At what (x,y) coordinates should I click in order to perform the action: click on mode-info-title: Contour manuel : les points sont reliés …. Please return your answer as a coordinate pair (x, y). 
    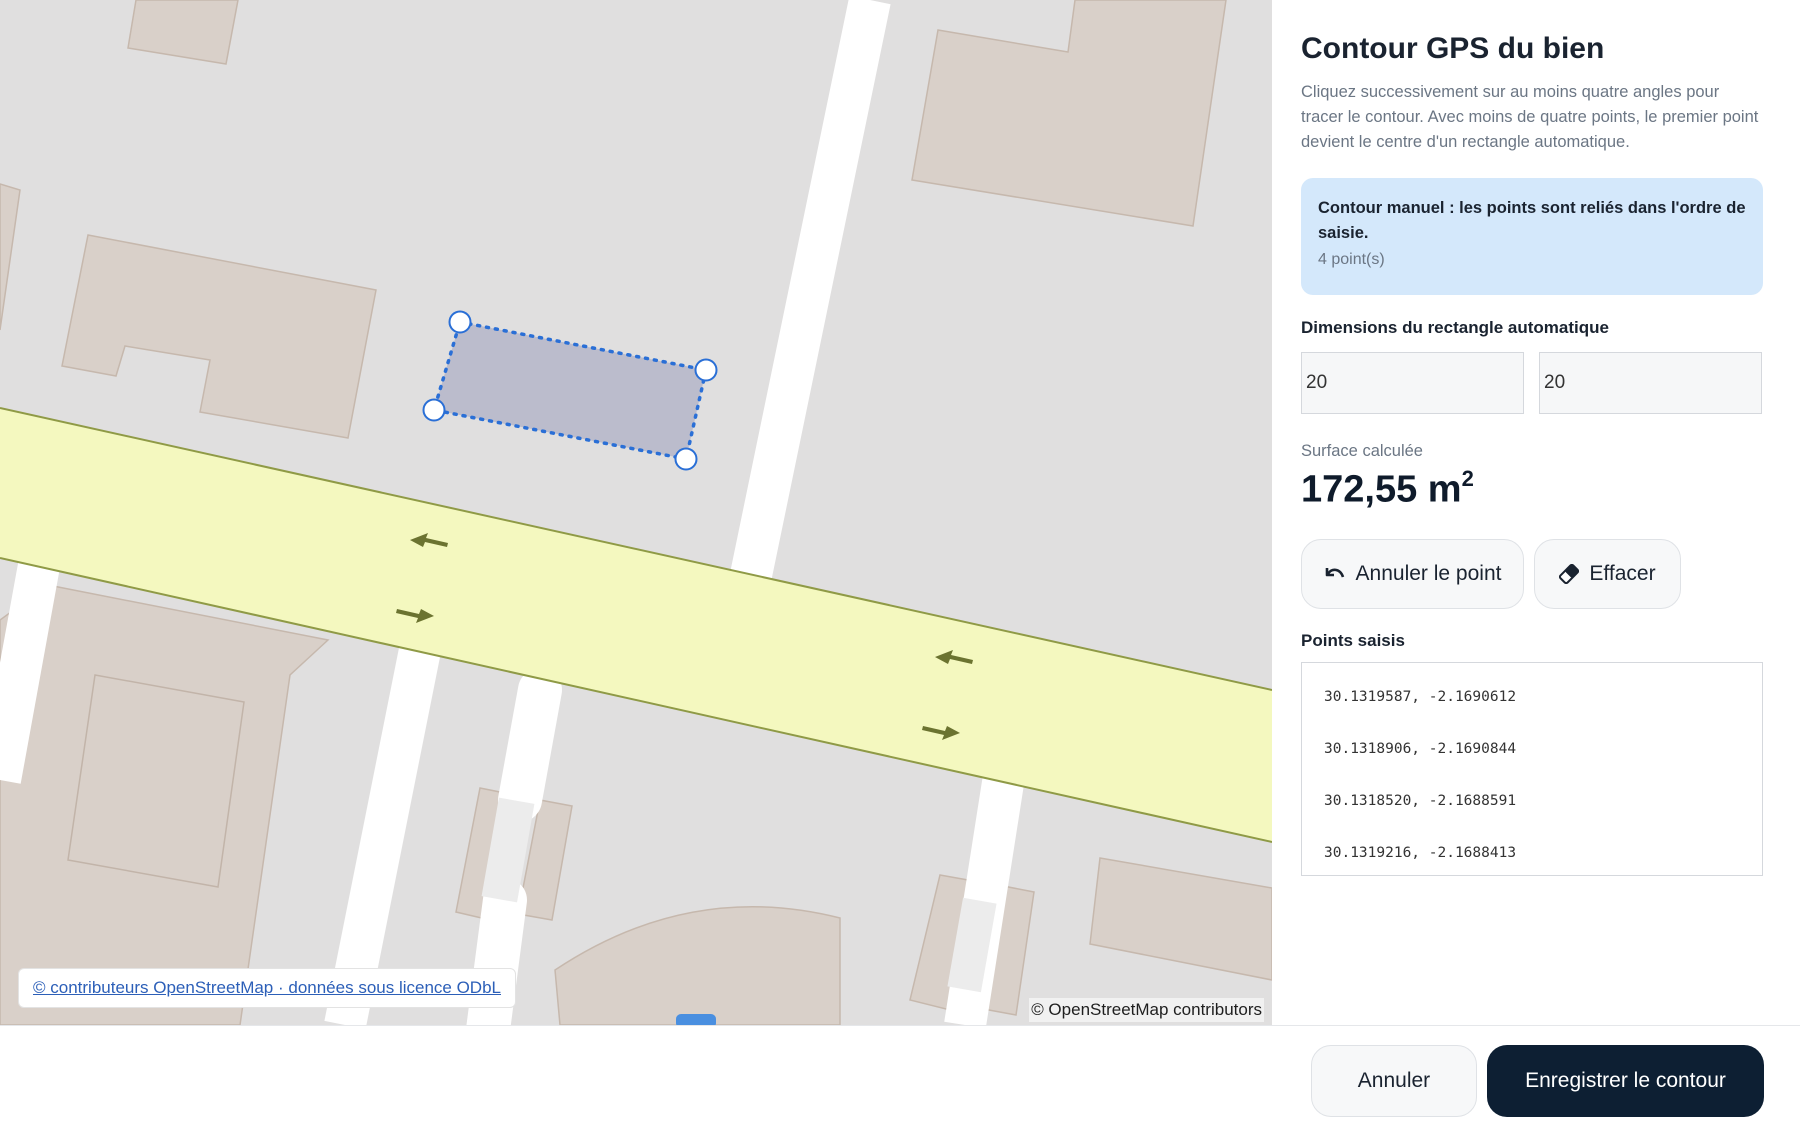
    Looking at the image, I should click on (1532, 220).